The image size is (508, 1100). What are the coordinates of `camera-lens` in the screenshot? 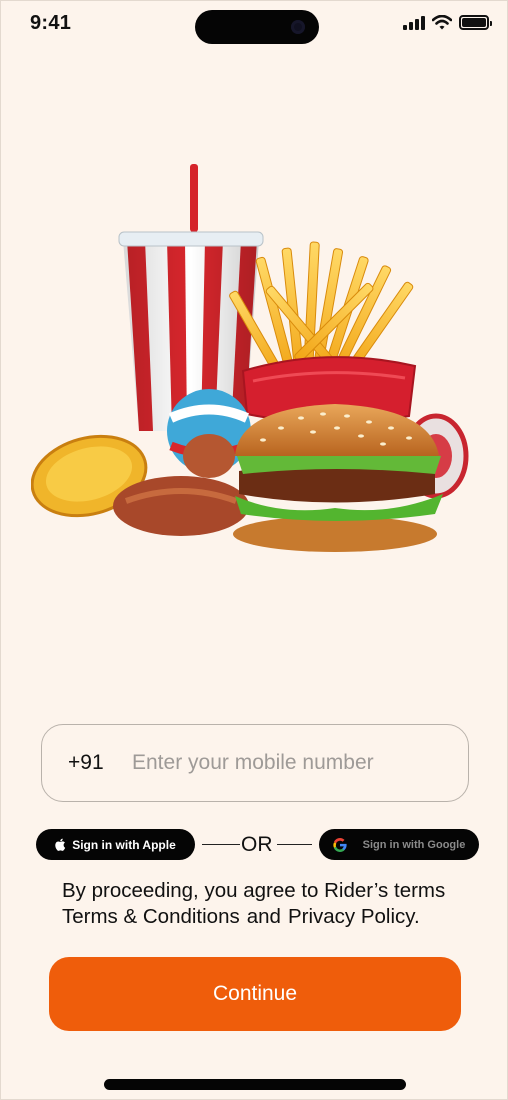 It's located at (298, 27).